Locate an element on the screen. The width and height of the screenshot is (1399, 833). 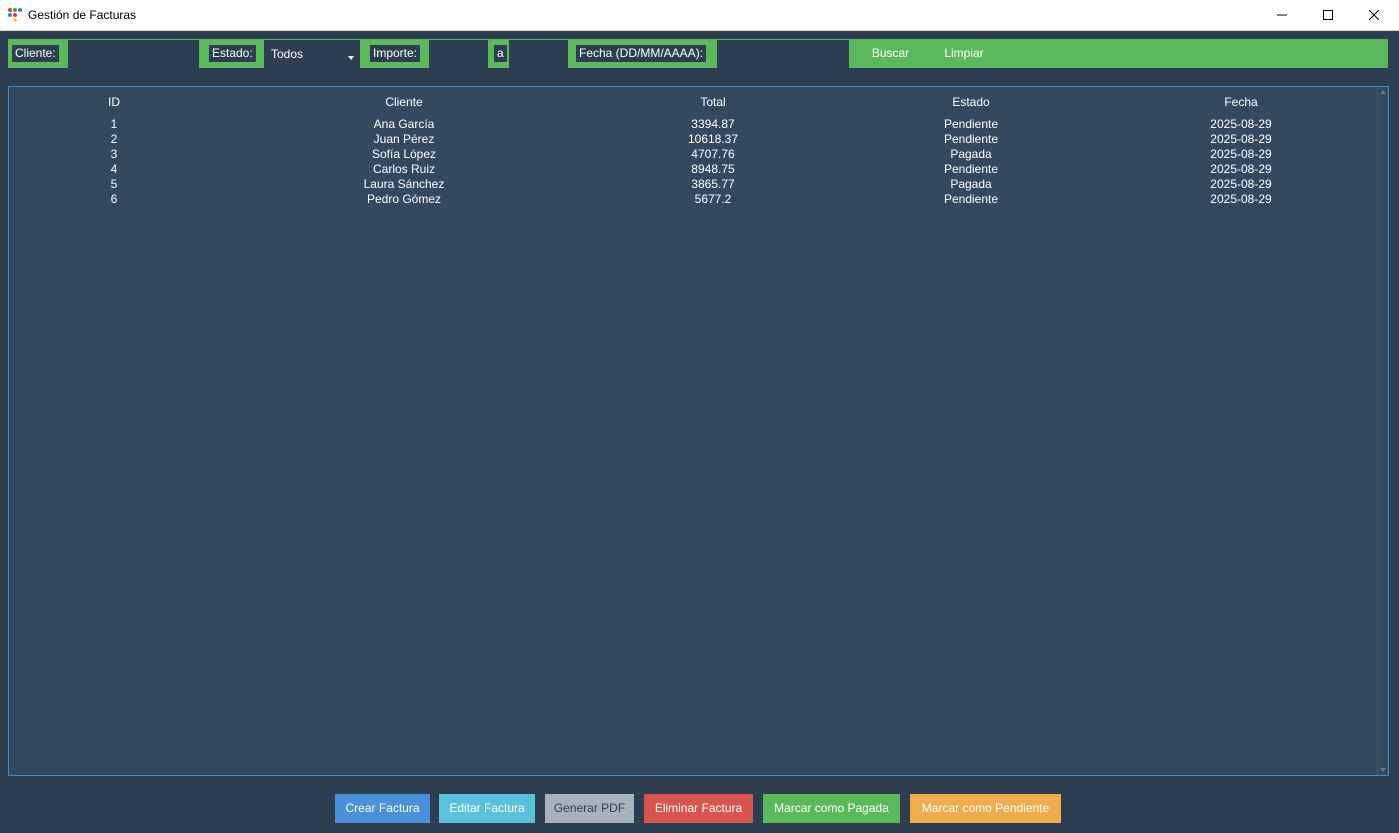
app-icon is located at coordinates (15, 15).